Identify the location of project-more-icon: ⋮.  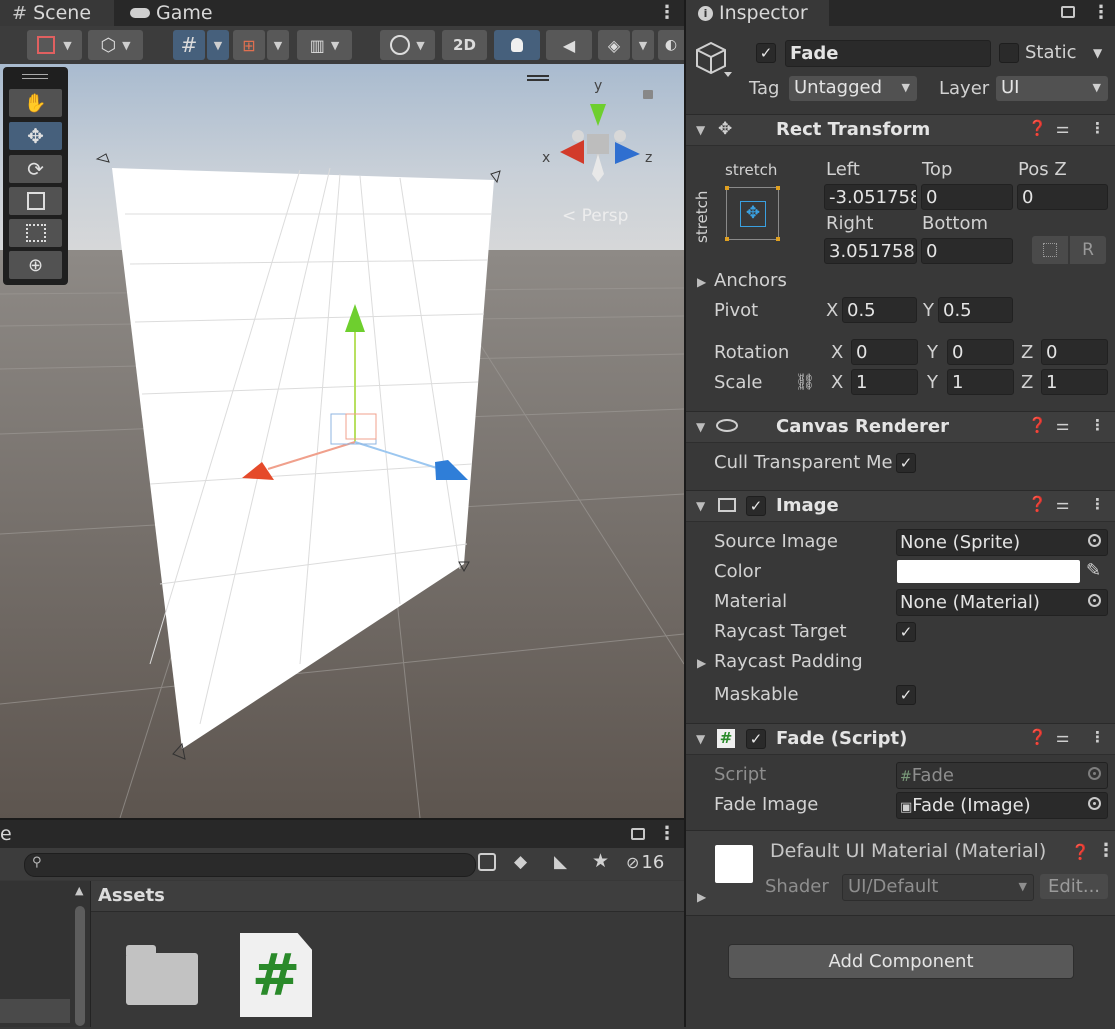
(667, 833).